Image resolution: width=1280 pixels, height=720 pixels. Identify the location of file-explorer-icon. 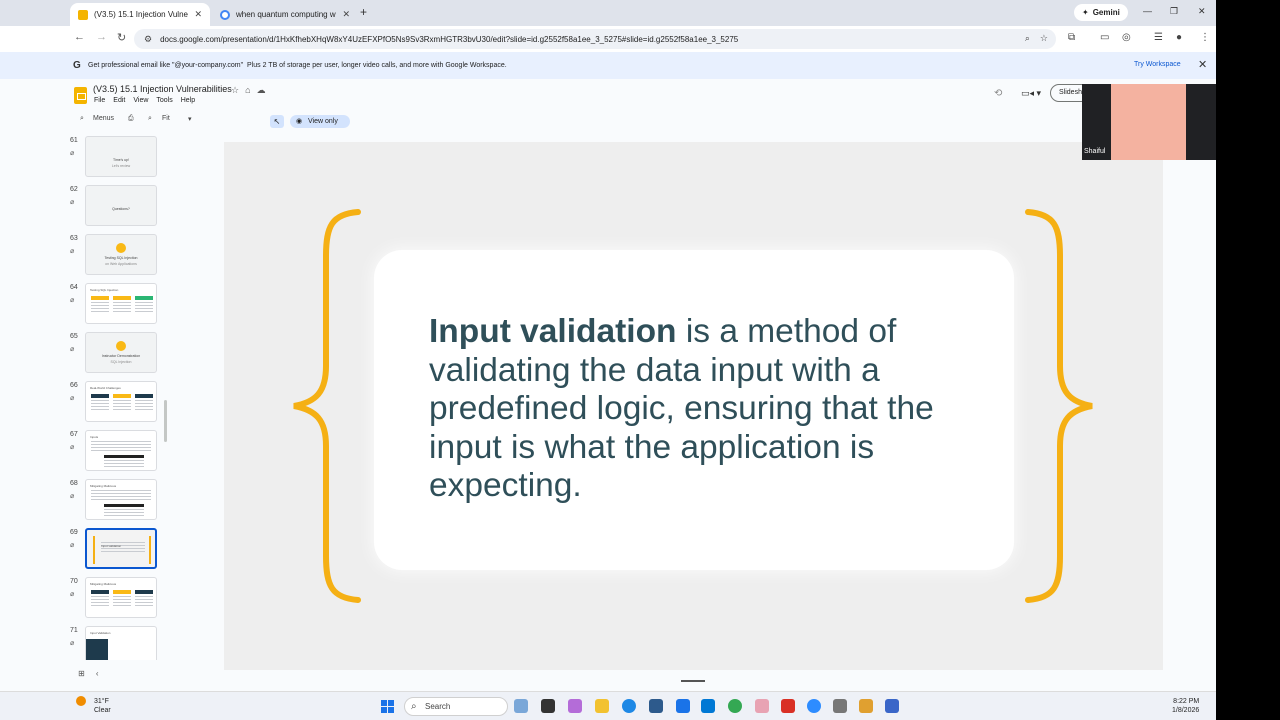
(602, 706).